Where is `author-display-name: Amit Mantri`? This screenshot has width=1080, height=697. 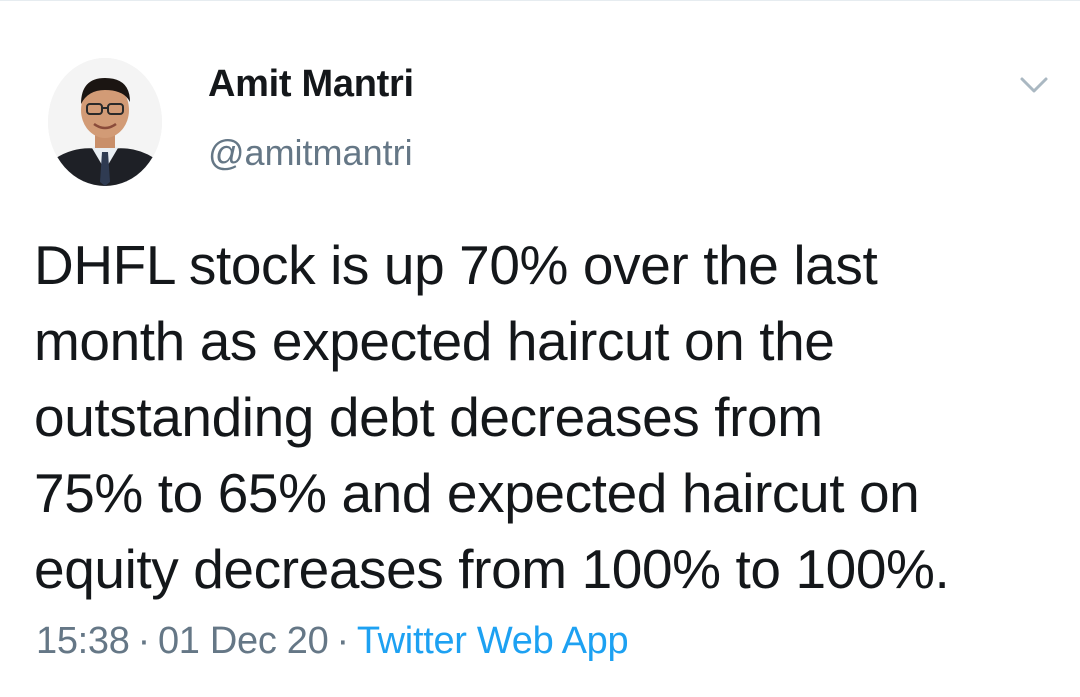
author-display-name: Amit Mantri is located at coordinates (311, 84).